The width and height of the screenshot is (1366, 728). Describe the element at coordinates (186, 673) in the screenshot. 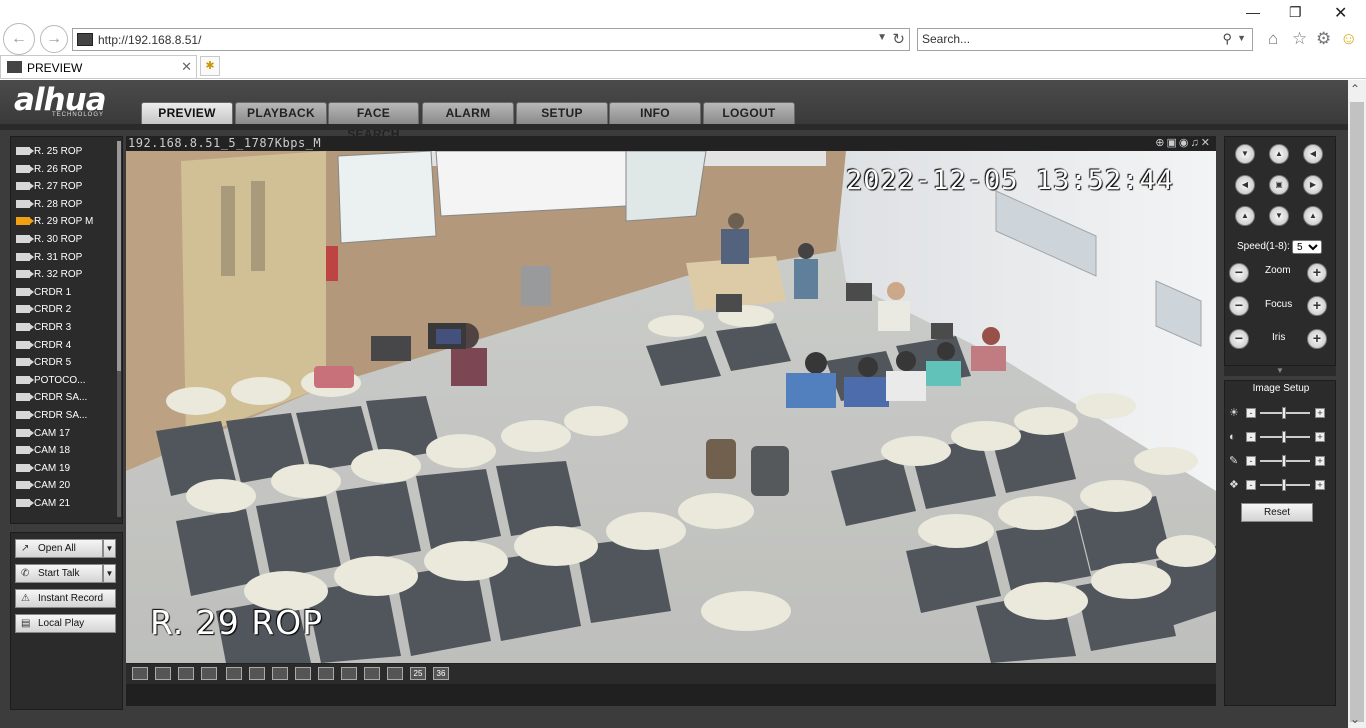

I see `fullscreen-icon` at that location.